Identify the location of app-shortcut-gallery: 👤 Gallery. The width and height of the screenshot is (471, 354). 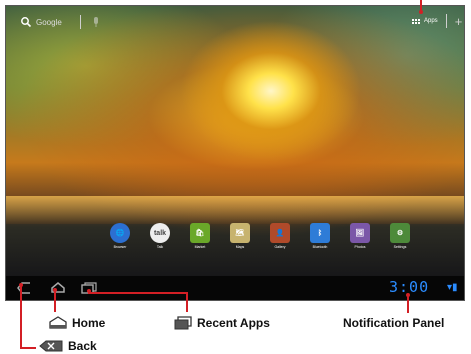
(280, 236).